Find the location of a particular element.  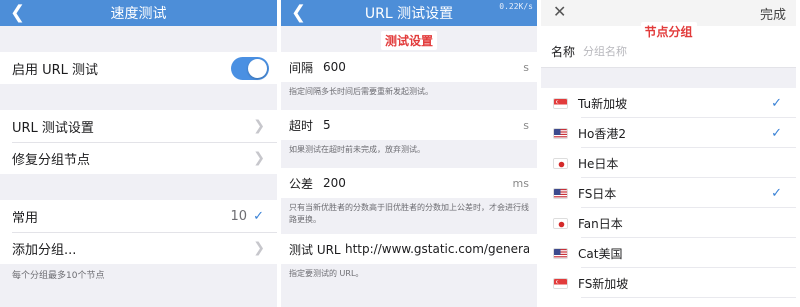

page-title: 速度测试 is located at coordinates (138, 14).